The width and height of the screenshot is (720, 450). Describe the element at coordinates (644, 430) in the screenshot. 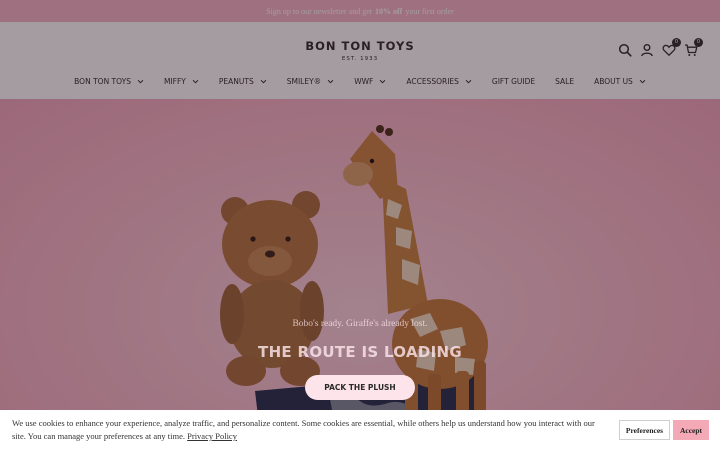

I see `preferences-button: Preferences` at that location.